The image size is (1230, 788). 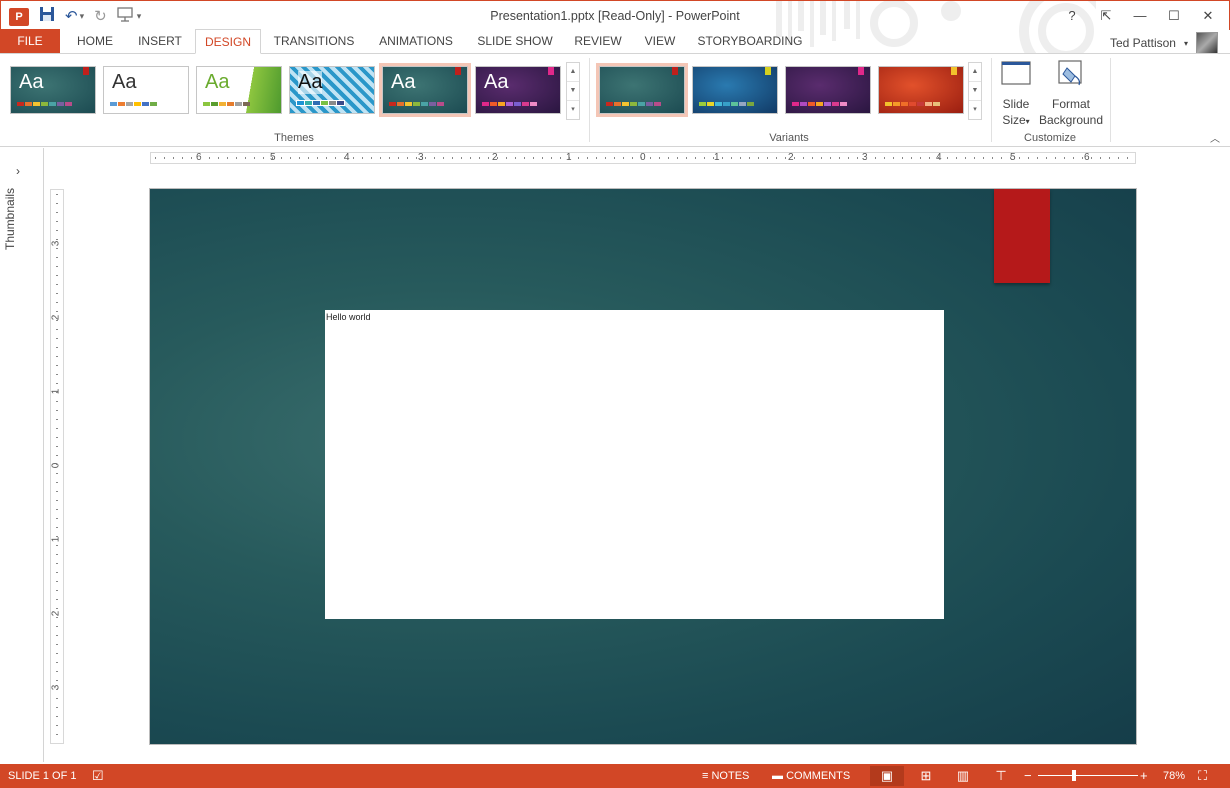 I want to click on theme-thumbnail-2: Aa, so click(x=146, y=90).